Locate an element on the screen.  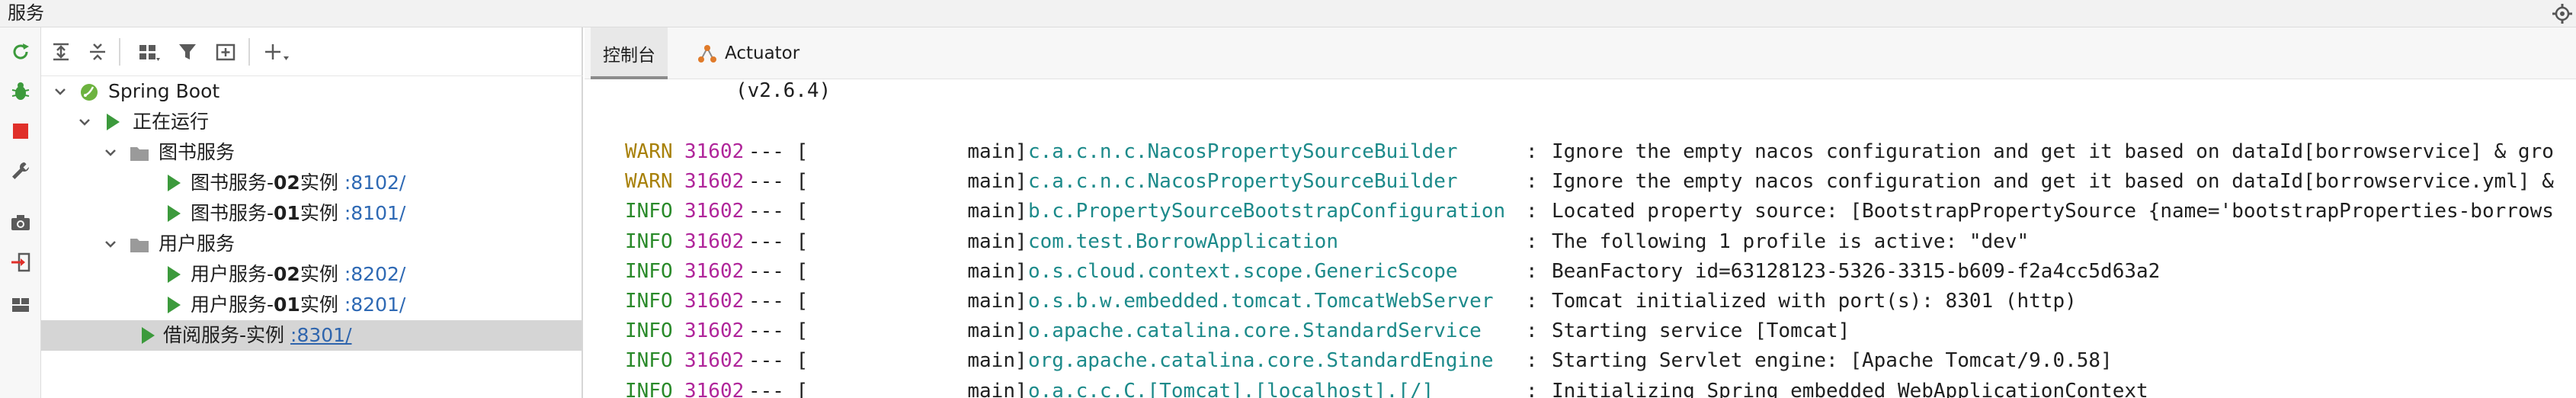
instance-port-link: :8301/ is located at coordinates (320, 335).